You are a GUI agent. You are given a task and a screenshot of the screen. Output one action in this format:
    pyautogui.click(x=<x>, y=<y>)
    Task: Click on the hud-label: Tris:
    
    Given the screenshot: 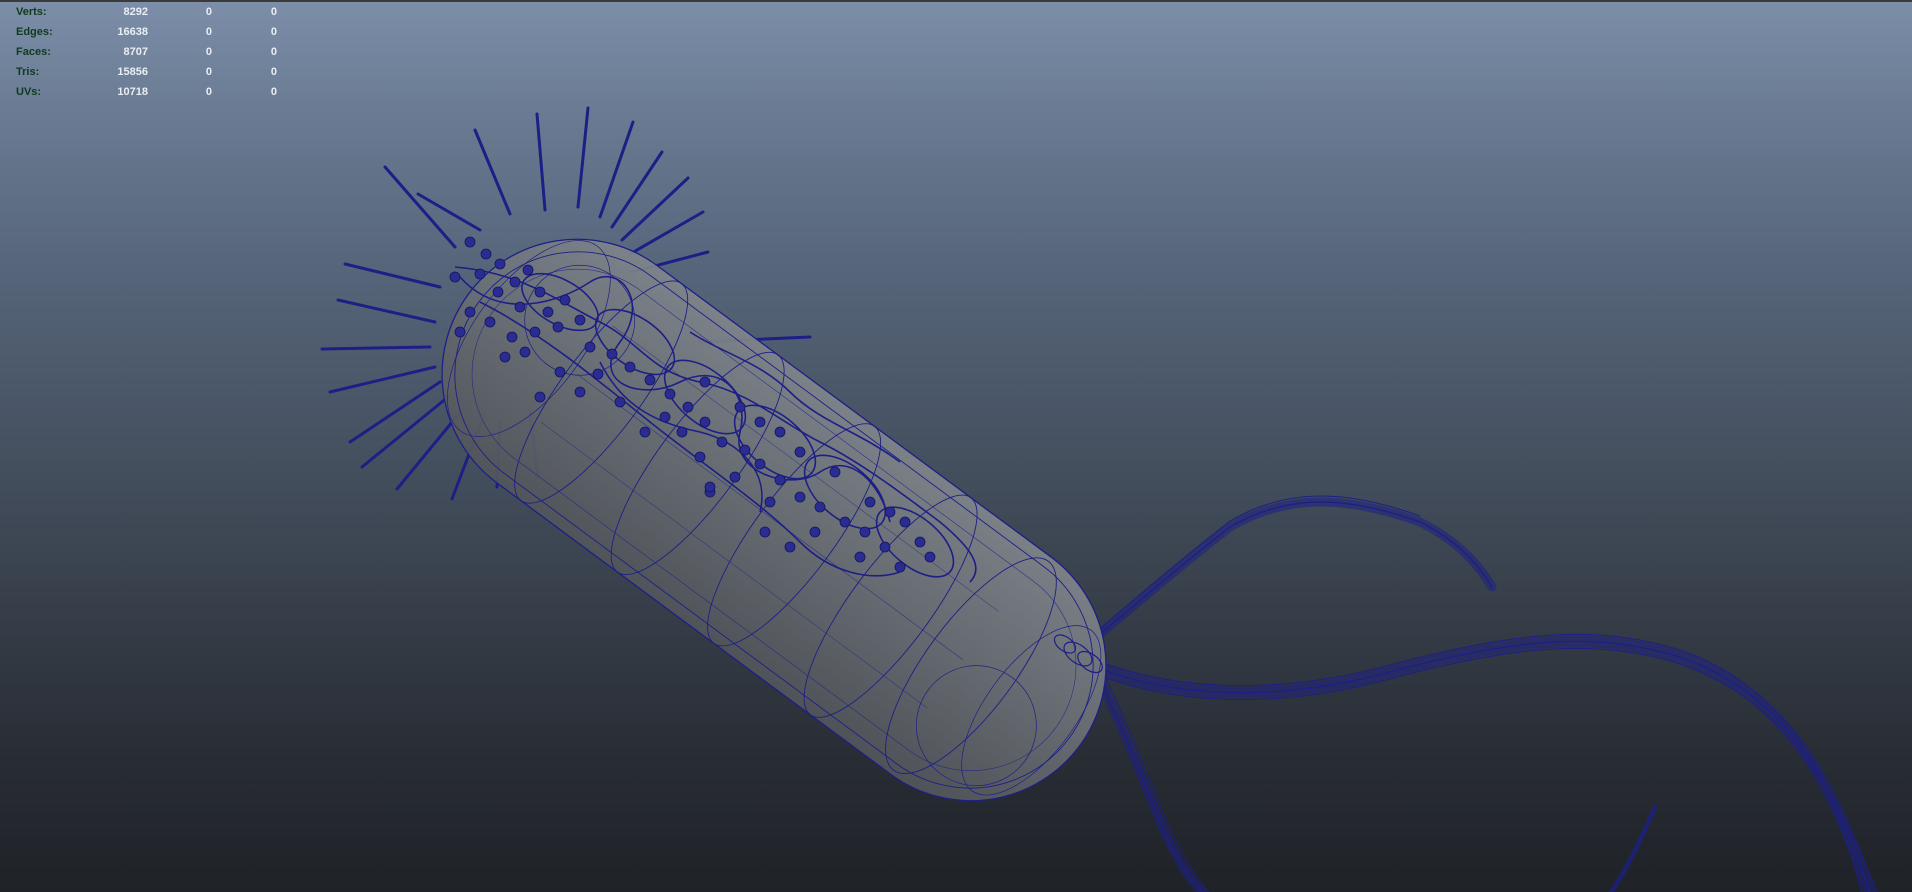 What is the action you would take?
    pyautogui.click(x=28, y=72)
    